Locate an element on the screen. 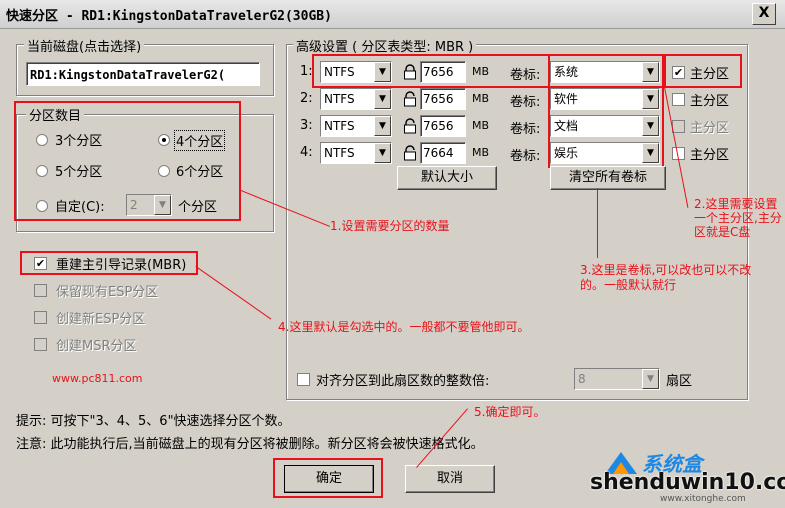 The image size is (785, 508). annotation-3: 3.这里是卷标,可以改也可以不改的。一般默认就行 is located at coordinates (666, 277).